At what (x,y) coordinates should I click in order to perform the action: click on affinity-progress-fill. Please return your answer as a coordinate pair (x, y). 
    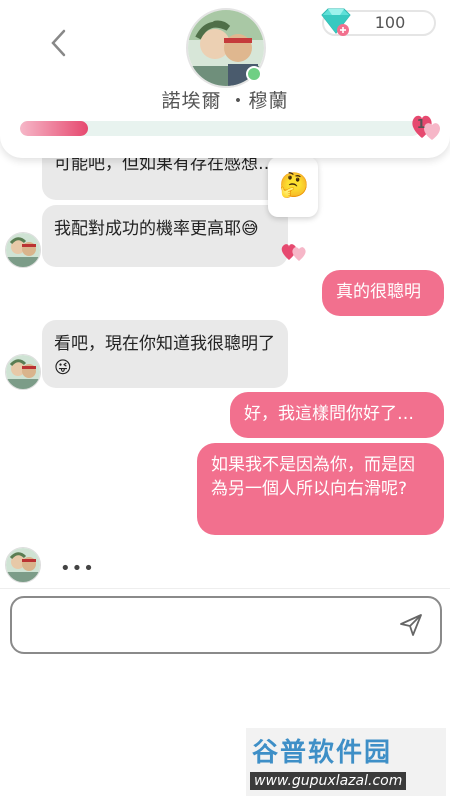
    Looking at the image, I should click on (54, 128).